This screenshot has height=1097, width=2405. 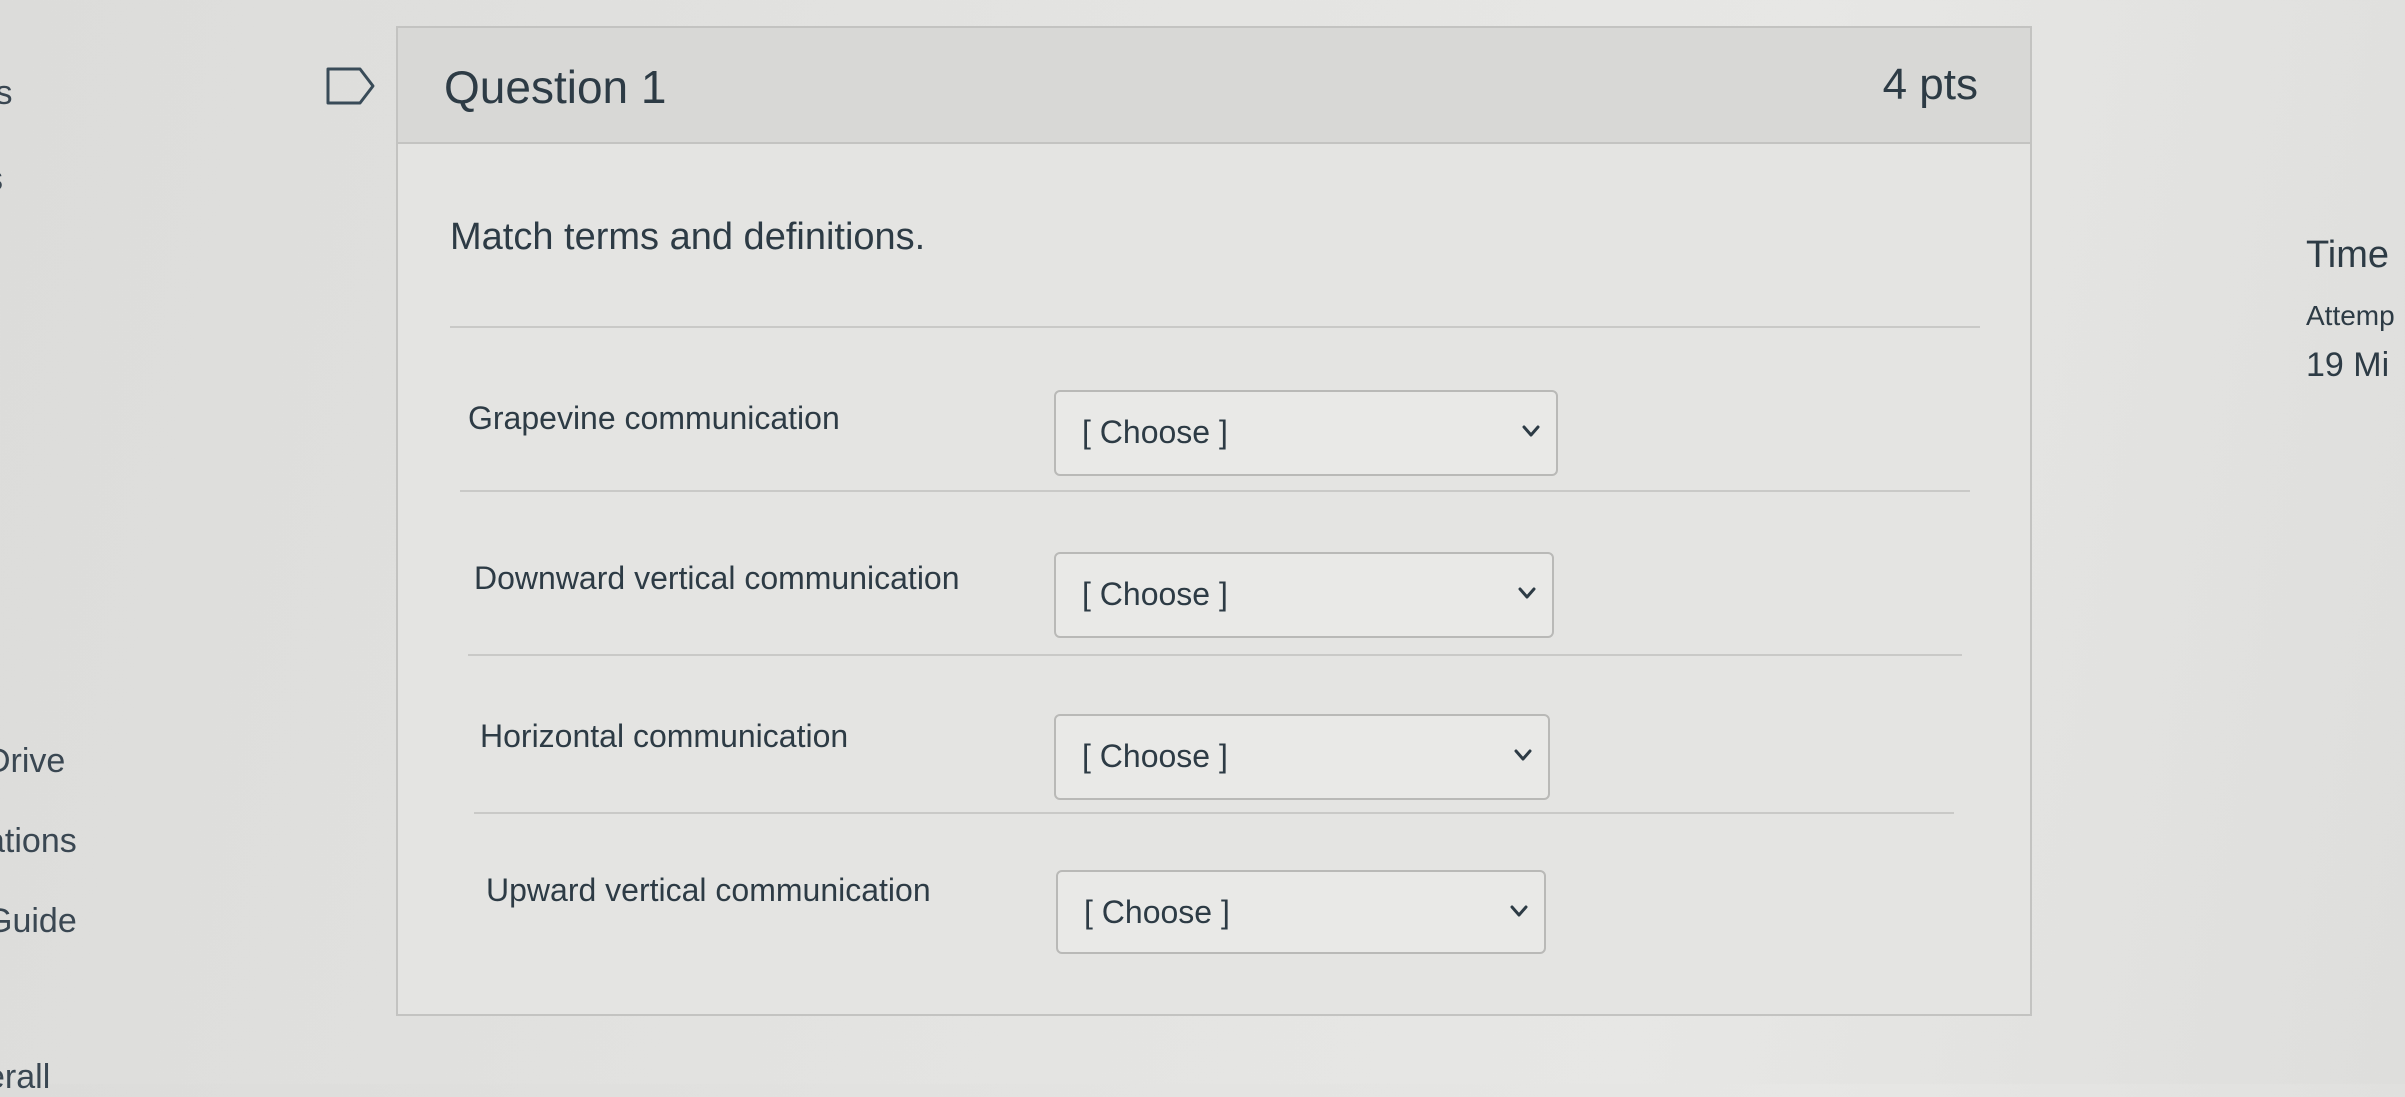 I want to click on attempt-label: Attemp, so click(x=2350, y=315).